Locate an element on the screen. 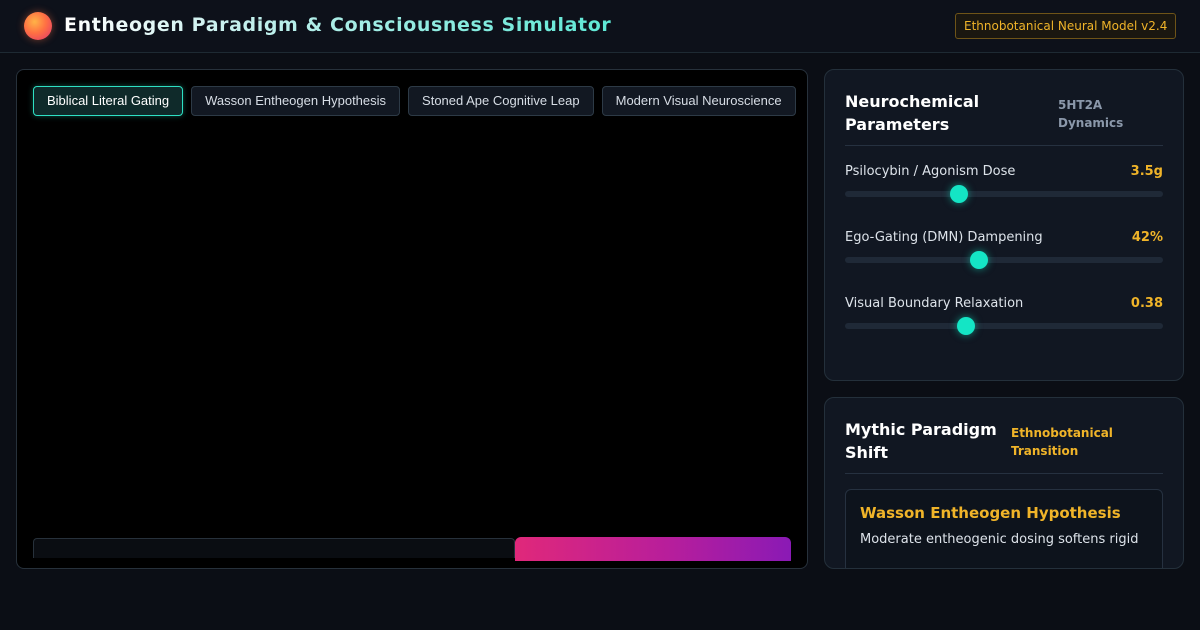  dose-slider is located at coordinates (1004, 194).